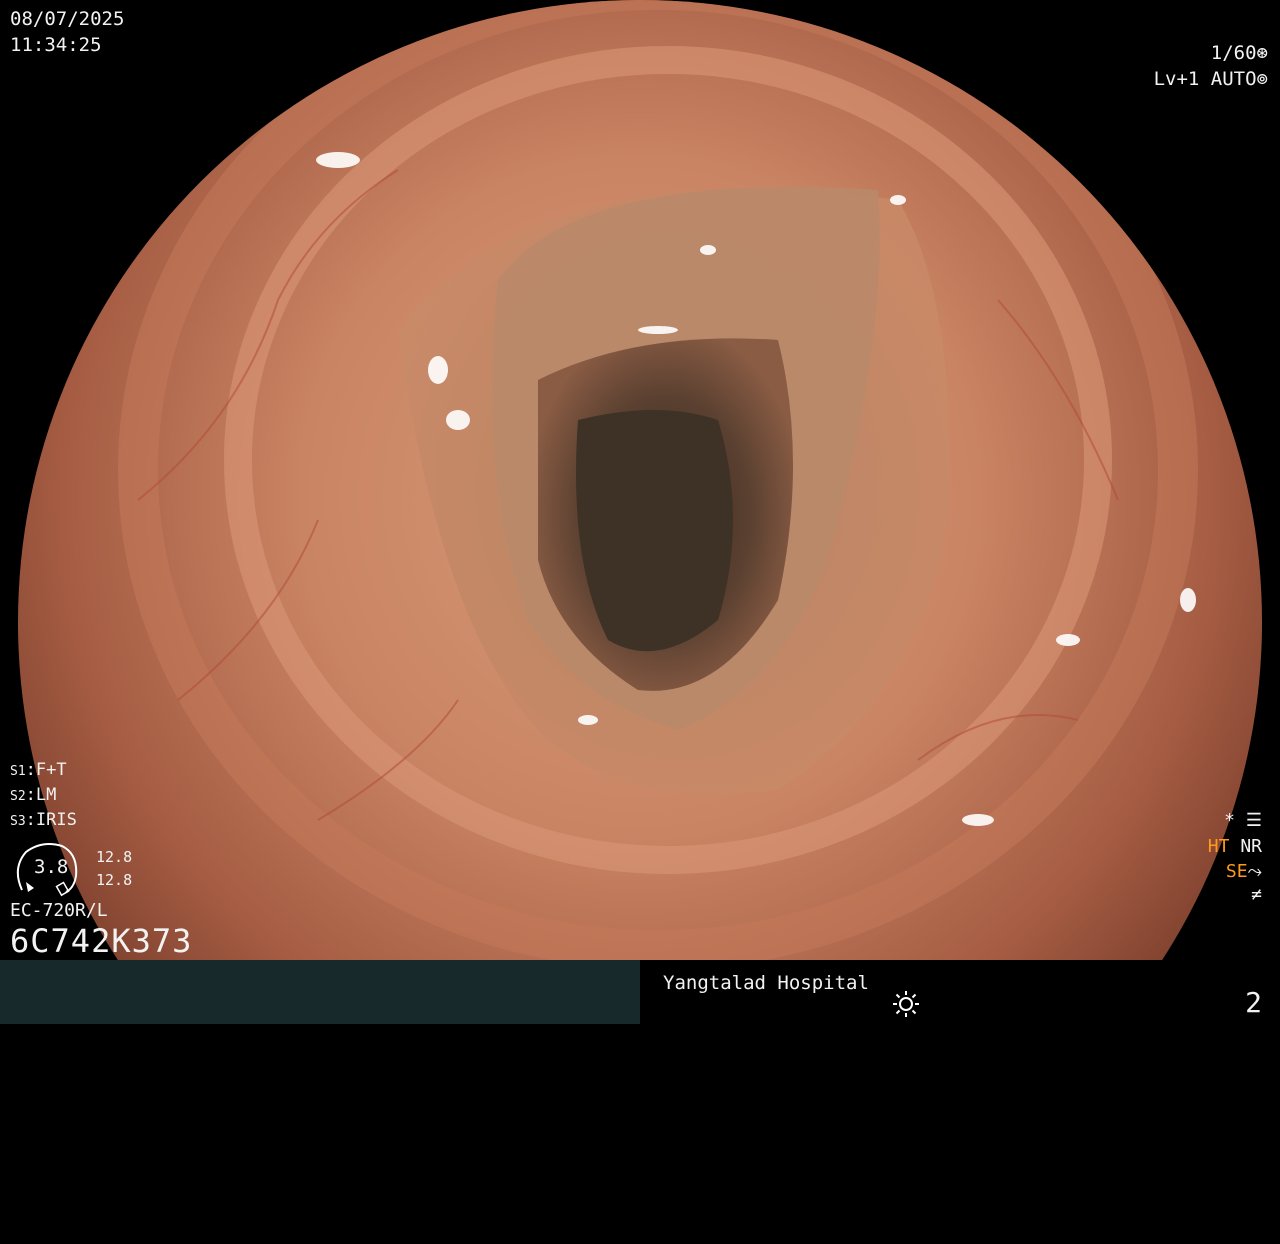 This screenshot has height=1244, width=1280. I want to click on shutter-value: 1/60, so click(1233, 53).